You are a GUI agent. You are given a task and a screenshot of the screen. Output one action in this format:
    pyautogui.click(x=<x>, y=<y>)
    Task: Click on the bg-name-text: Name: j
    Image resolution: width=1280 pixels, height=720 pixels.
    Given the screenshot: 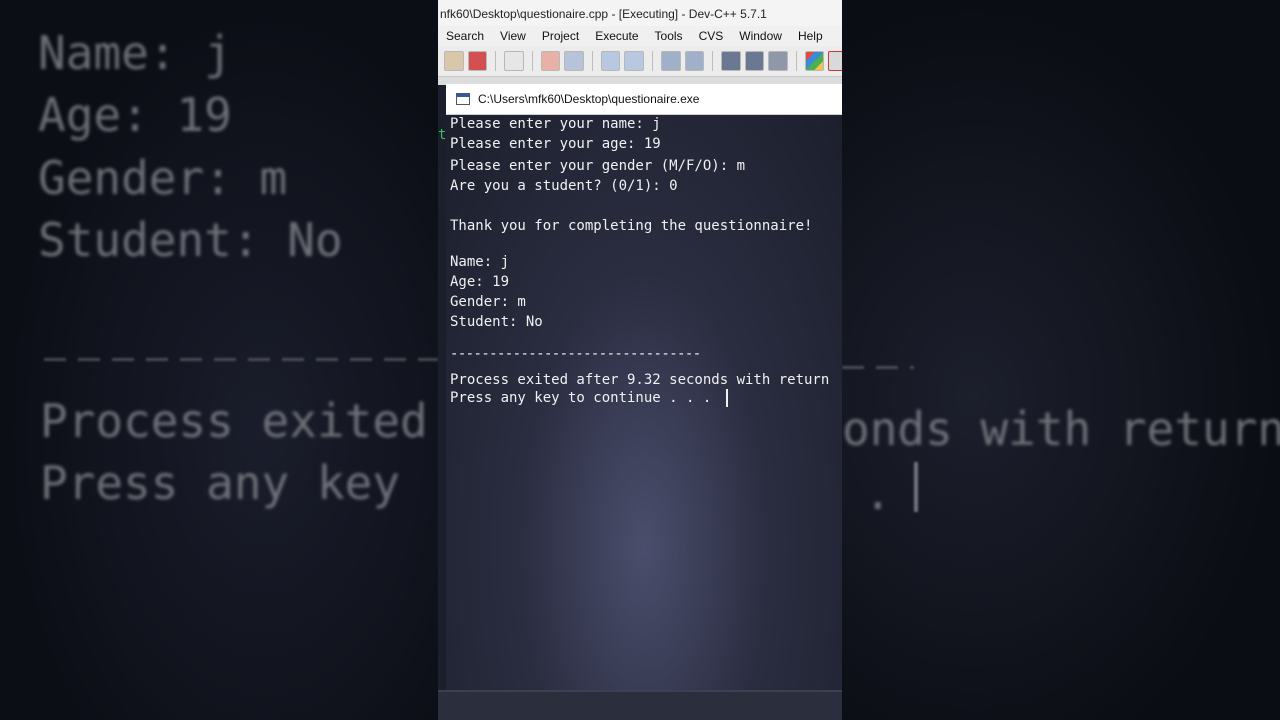 What is the action you would take?
    pyautogui.click(x=135, y=53)
    